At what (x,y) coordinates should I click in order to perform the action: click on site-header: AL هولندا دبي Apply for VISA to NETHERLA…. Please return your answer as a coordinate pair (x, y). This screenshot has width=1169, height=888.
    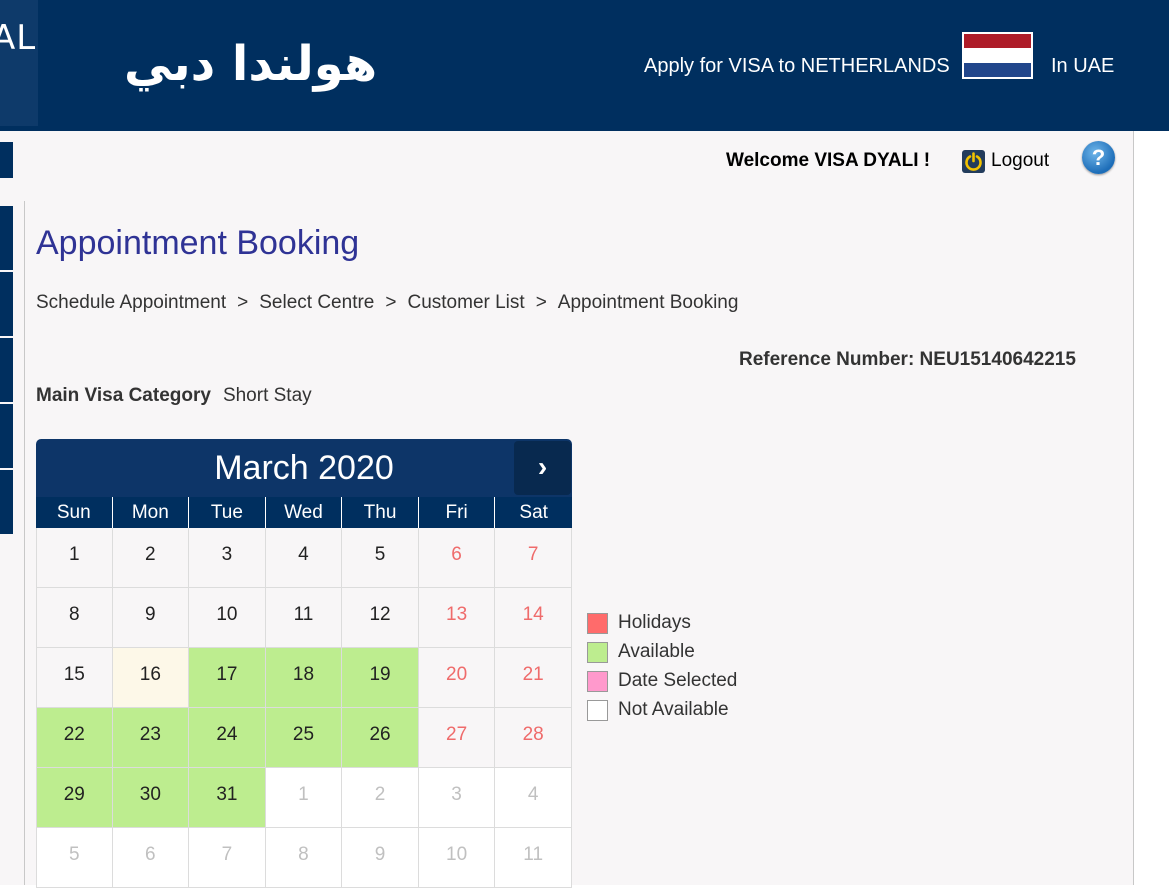
    Looking at the image, I should click on (584, 65).